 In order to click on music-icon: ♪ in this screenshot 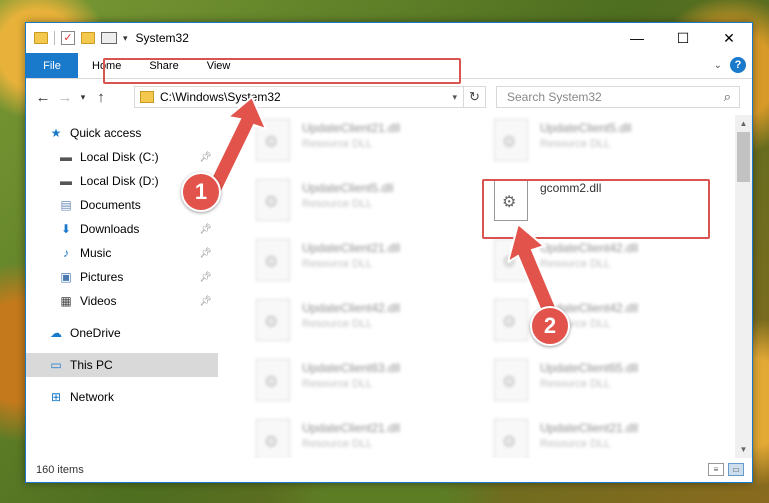, I will do `click(66, 253)`.